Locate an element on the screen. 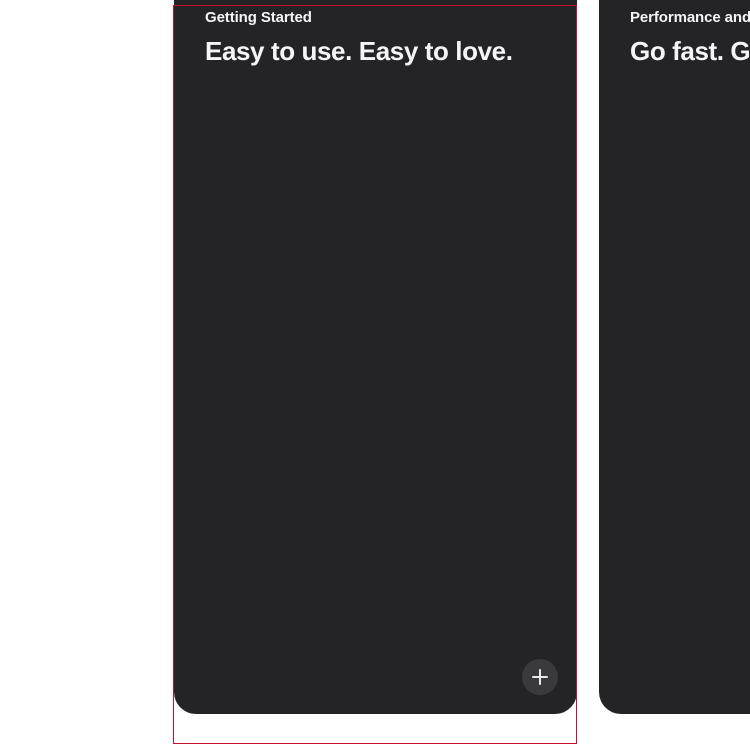  expand-card-button is located at coordinates (540, 677).